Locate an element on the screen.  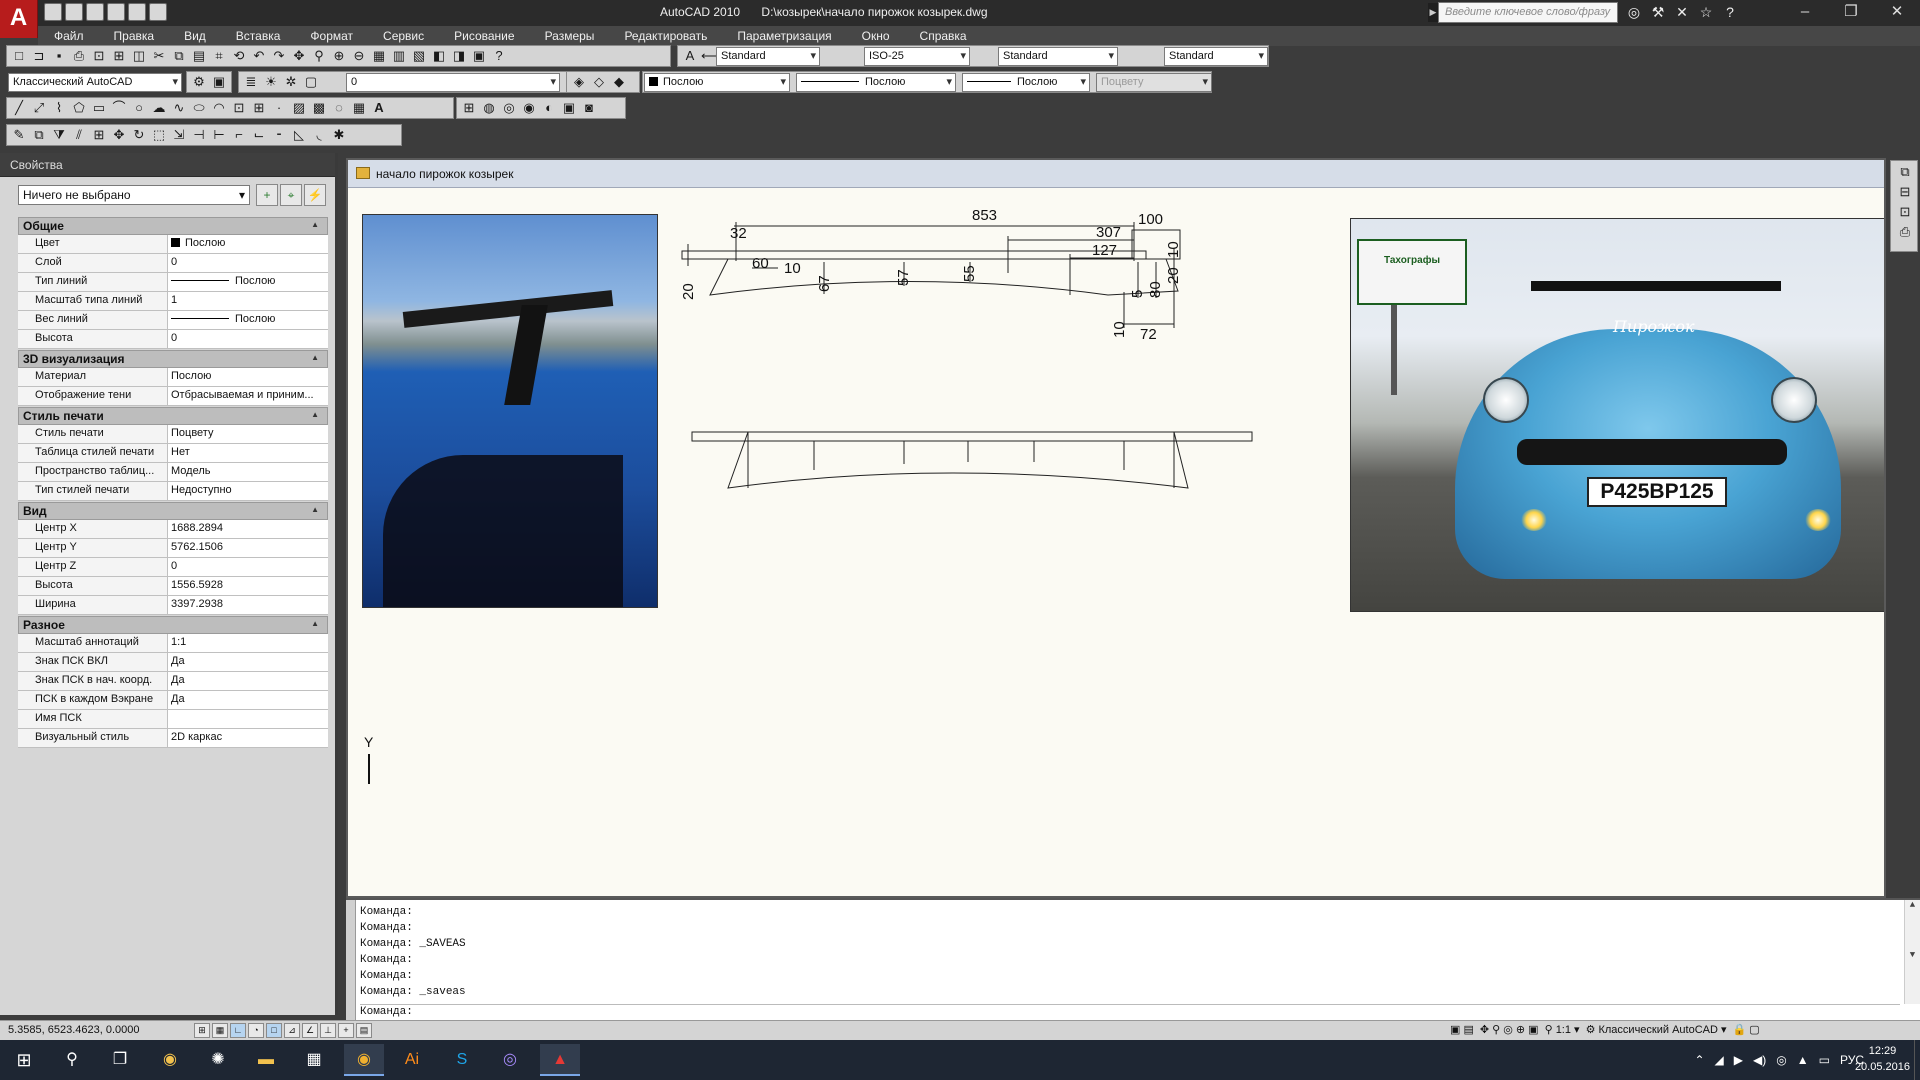
property-value: 1688.2894 is located at coordinates (248, 529).